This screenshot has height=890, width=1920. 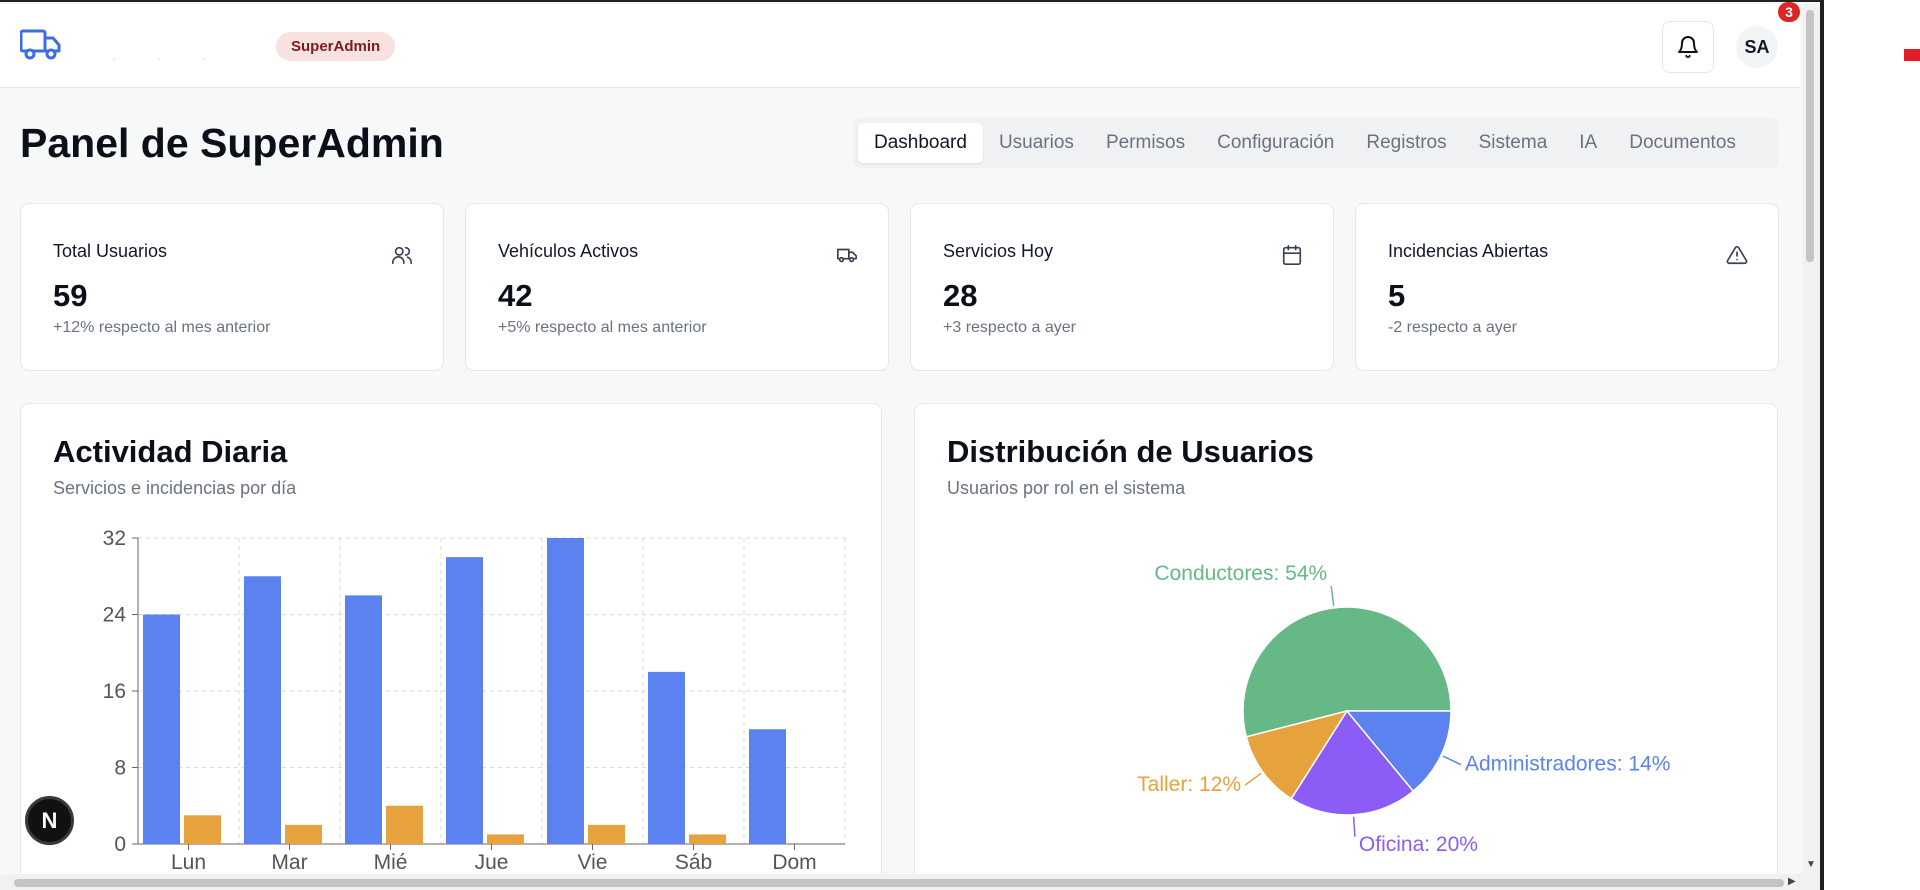 I want to click on nextjs-dev-badge: N, so click(x=49, y=820).